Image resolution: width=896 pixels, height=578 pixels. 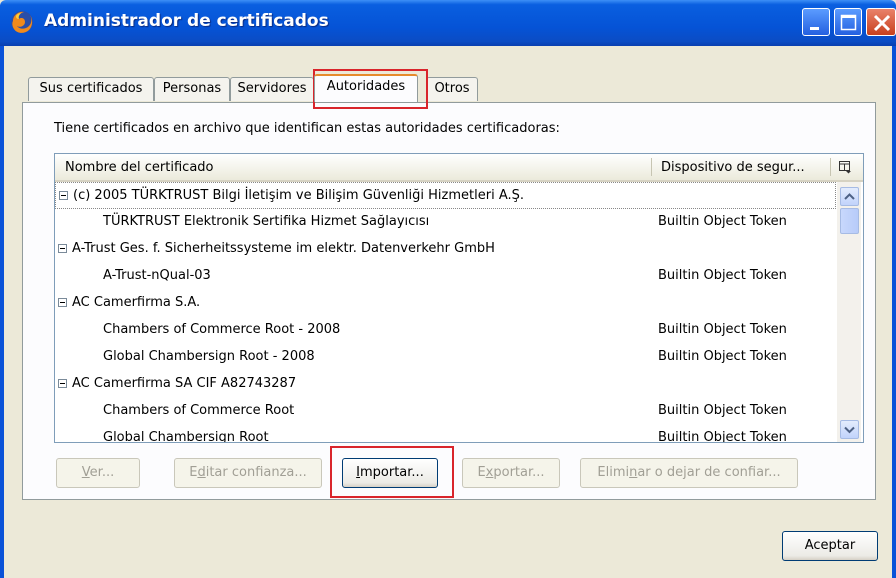 I want to click on tab-label: Autoridades, so click(x=366, y=86).